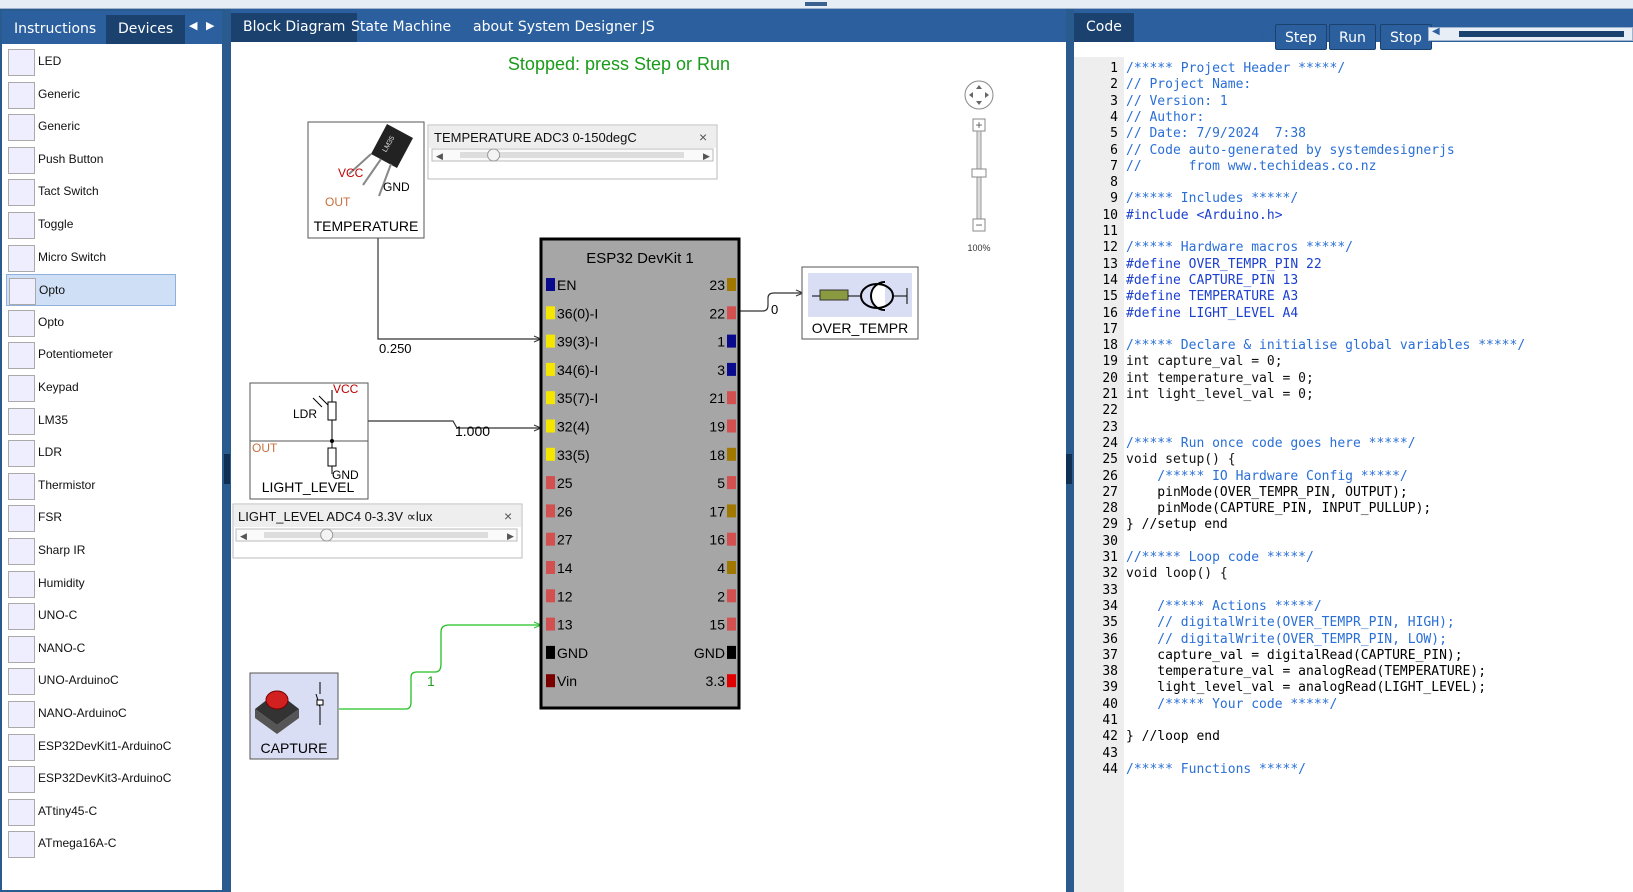 The image size is (1633, 892). I want to click on light-level-slider-left-icon: ◀, so click(243, 536).